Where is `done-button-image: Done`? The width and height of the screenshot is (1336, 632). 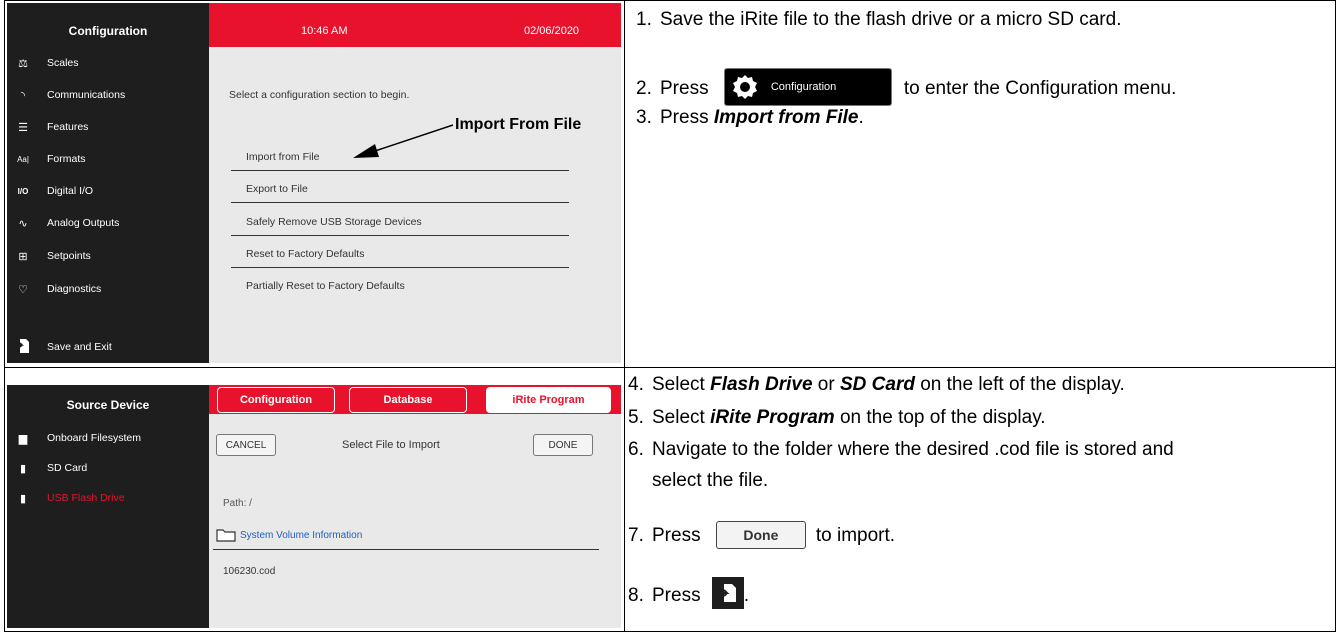 done-button-image: Done is located at coordinates (760, 535).